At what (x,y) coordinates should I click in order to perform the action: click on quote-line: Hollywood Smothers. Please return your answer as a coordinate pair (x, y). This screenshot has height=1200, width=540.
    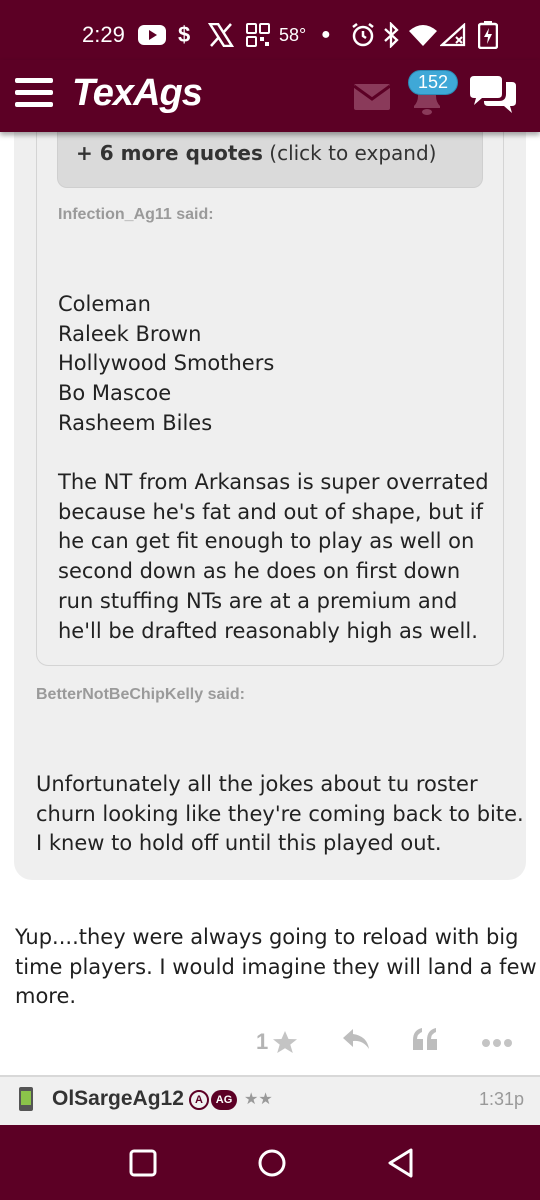
    Looking at the image, I should click on (166, 363).